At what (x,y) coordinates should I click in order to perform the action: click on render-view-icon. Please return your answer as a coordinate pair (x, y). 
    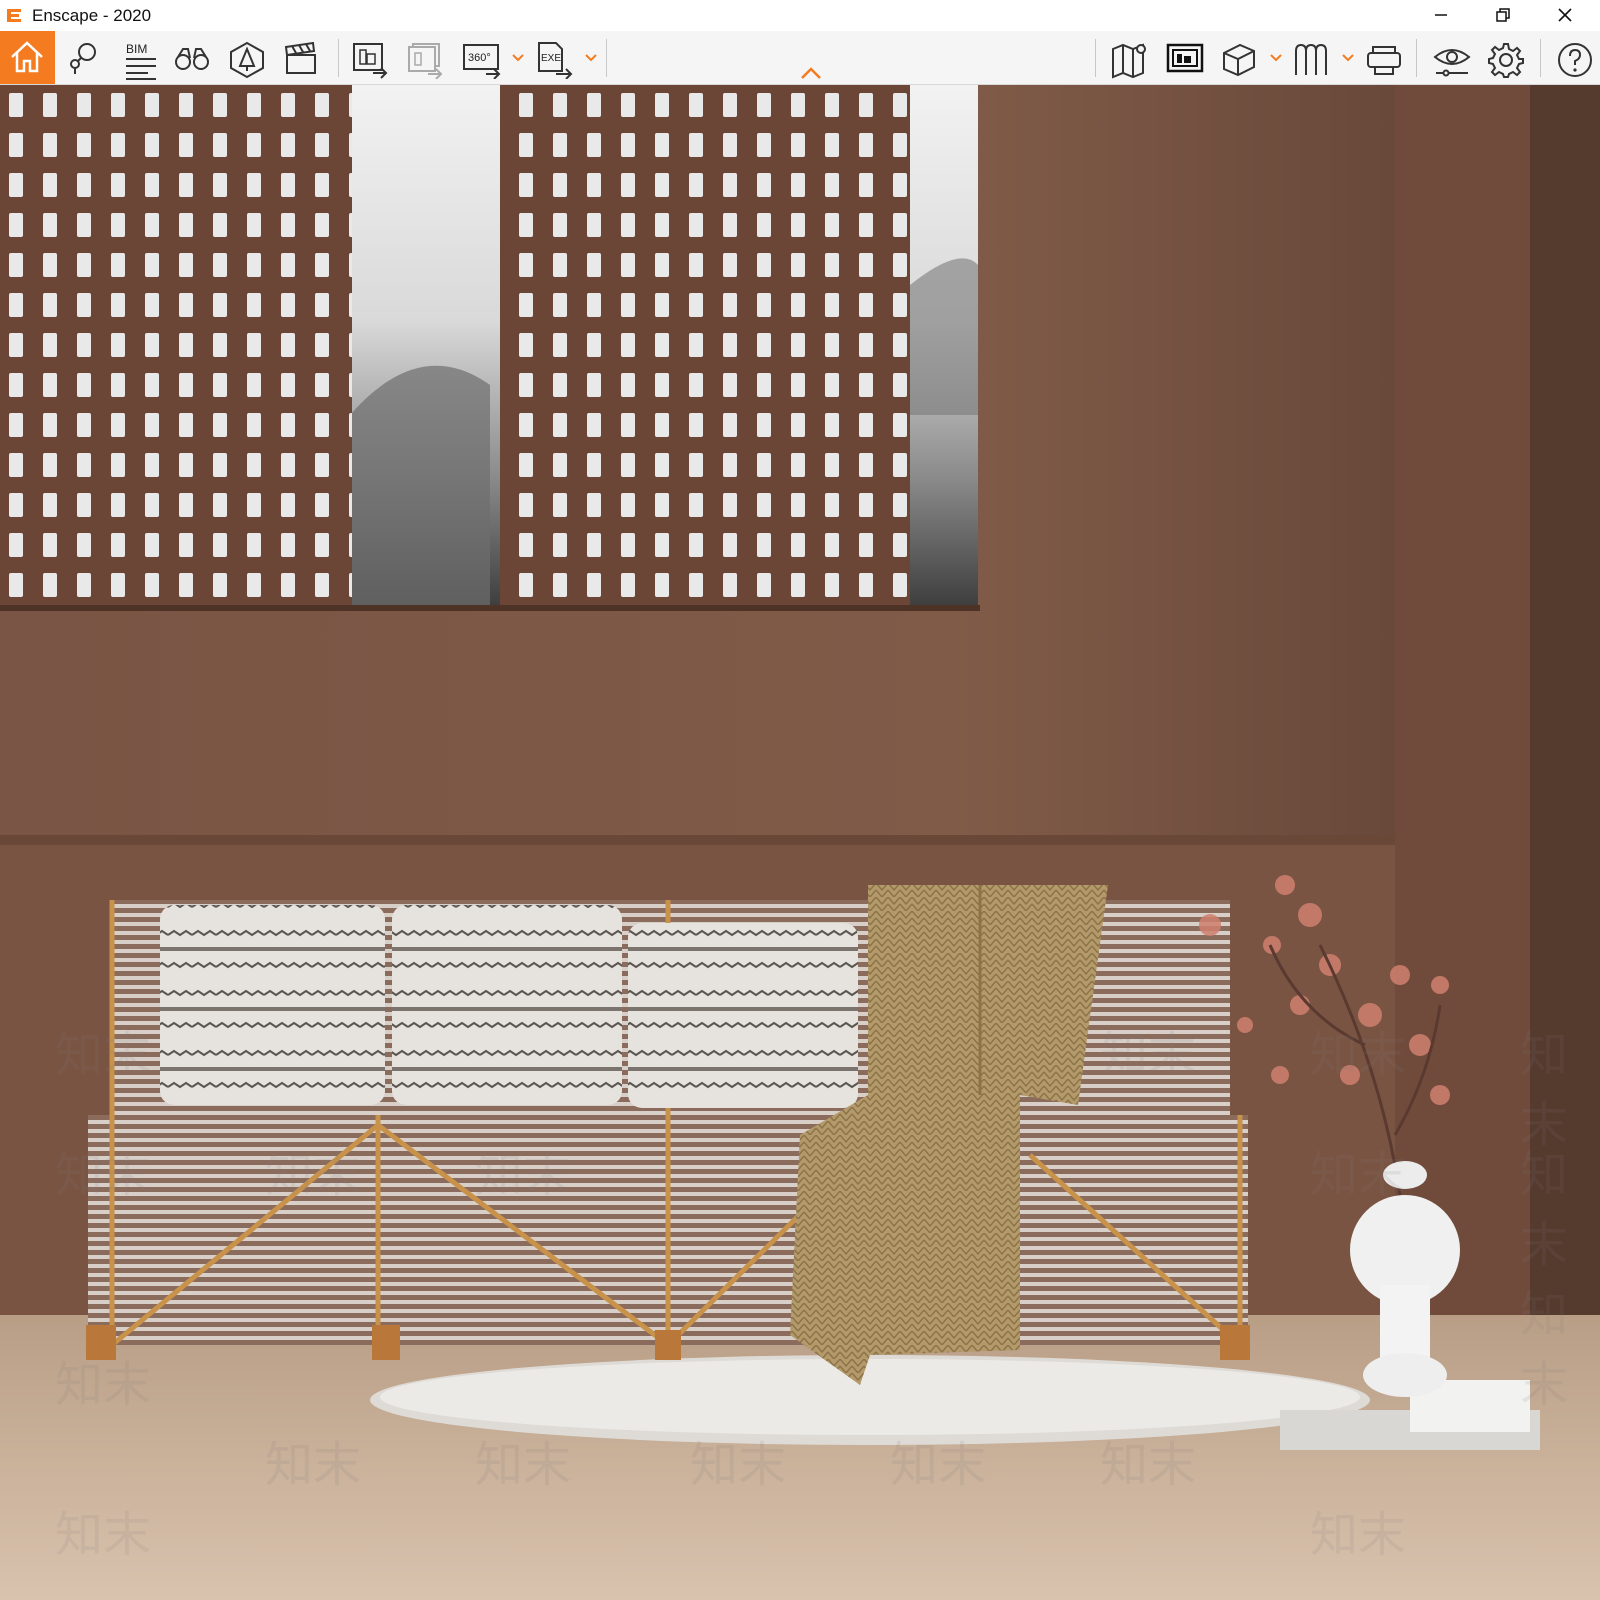
    Looking at the image, I should click on (1185, 58).